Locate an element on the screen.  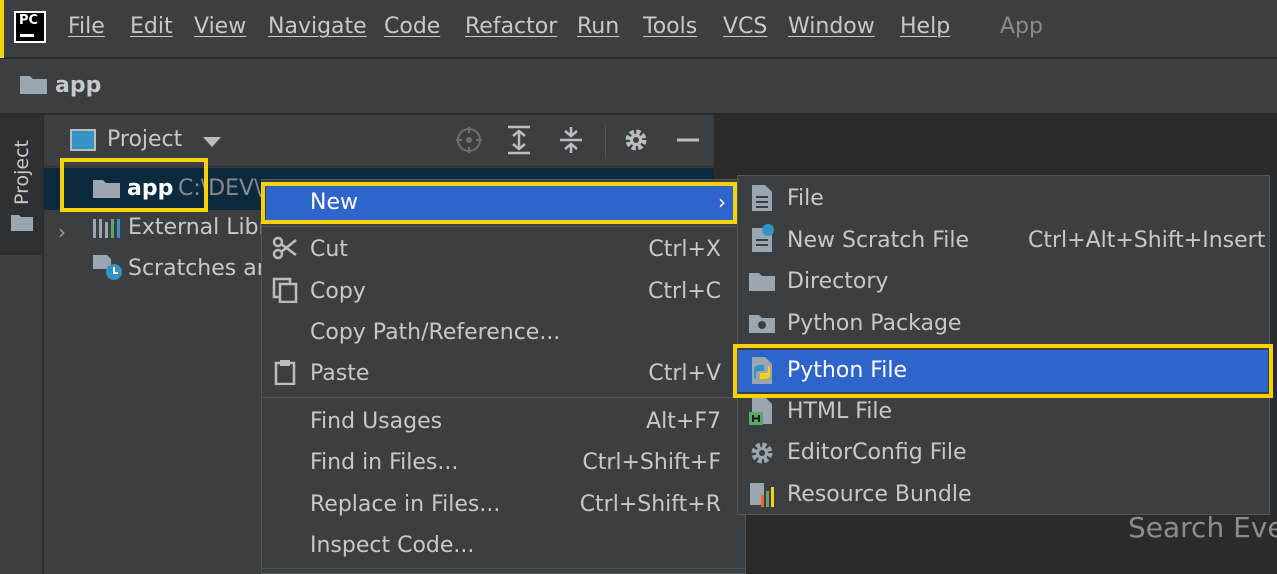
tree-item-app-path: C:\DEV\ is located at coordinates (220, 188).